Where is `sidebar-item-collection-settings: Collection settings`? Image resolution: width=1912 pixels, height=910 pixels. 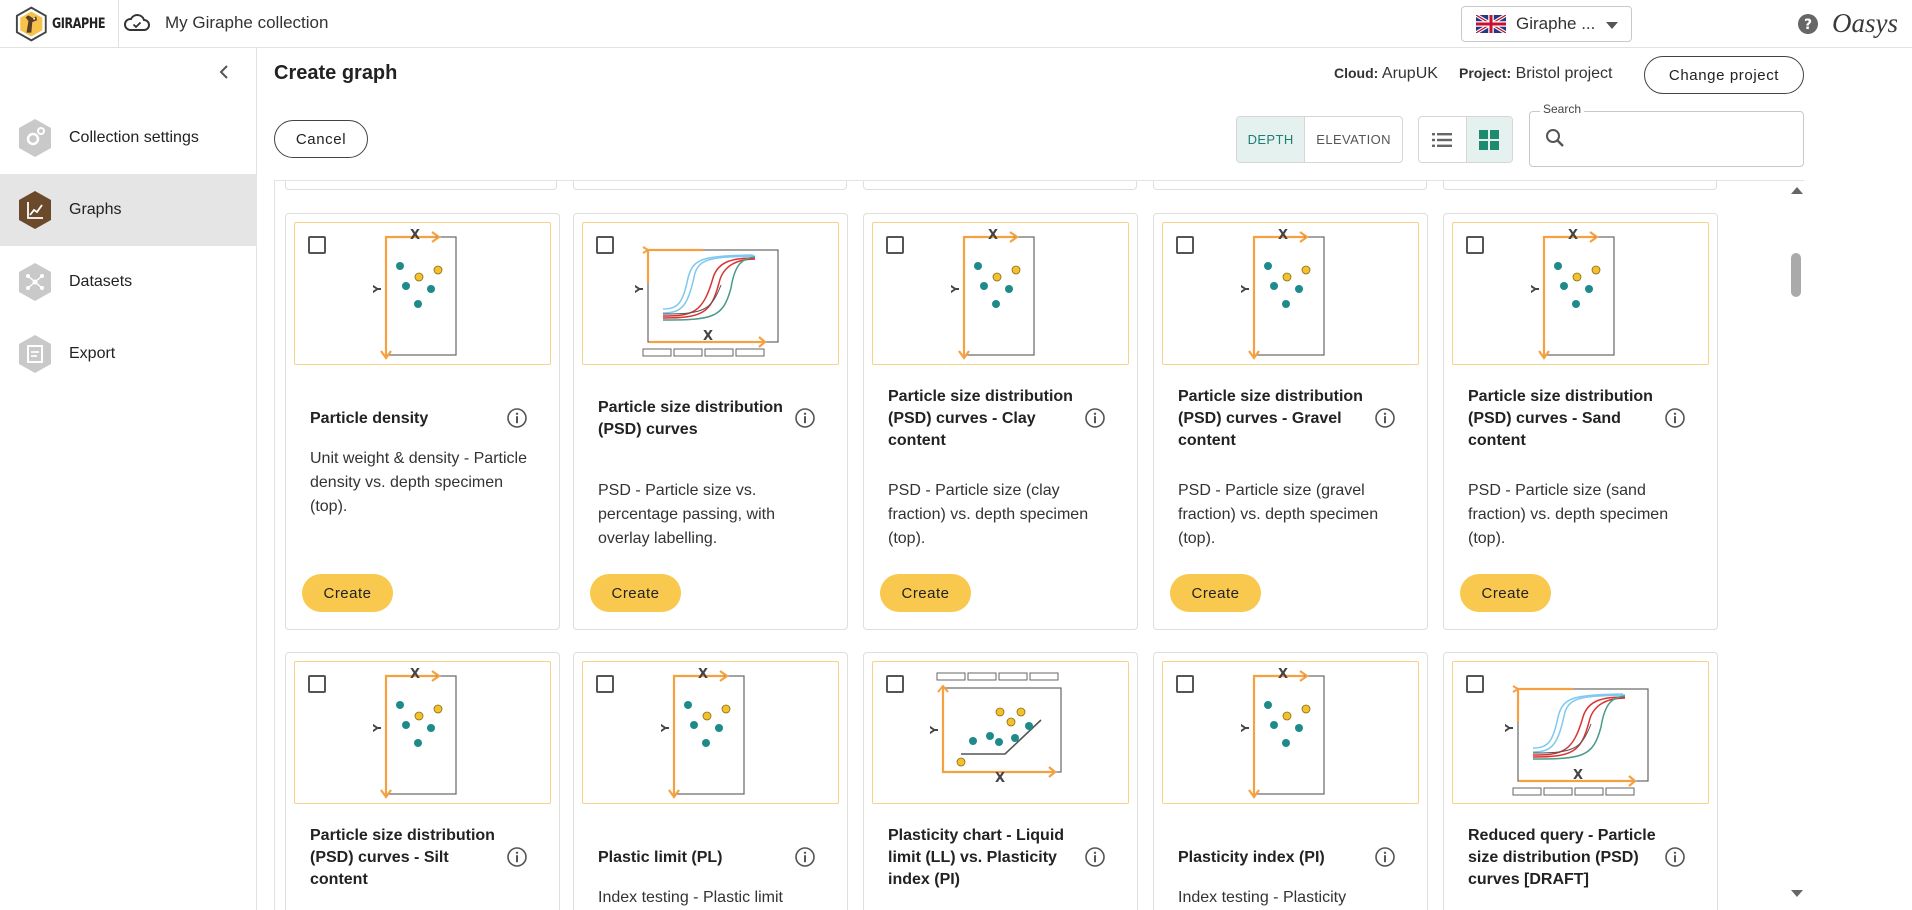
sidebar-item-collection-settings: Collection settings is located at coordinates (128, 138).